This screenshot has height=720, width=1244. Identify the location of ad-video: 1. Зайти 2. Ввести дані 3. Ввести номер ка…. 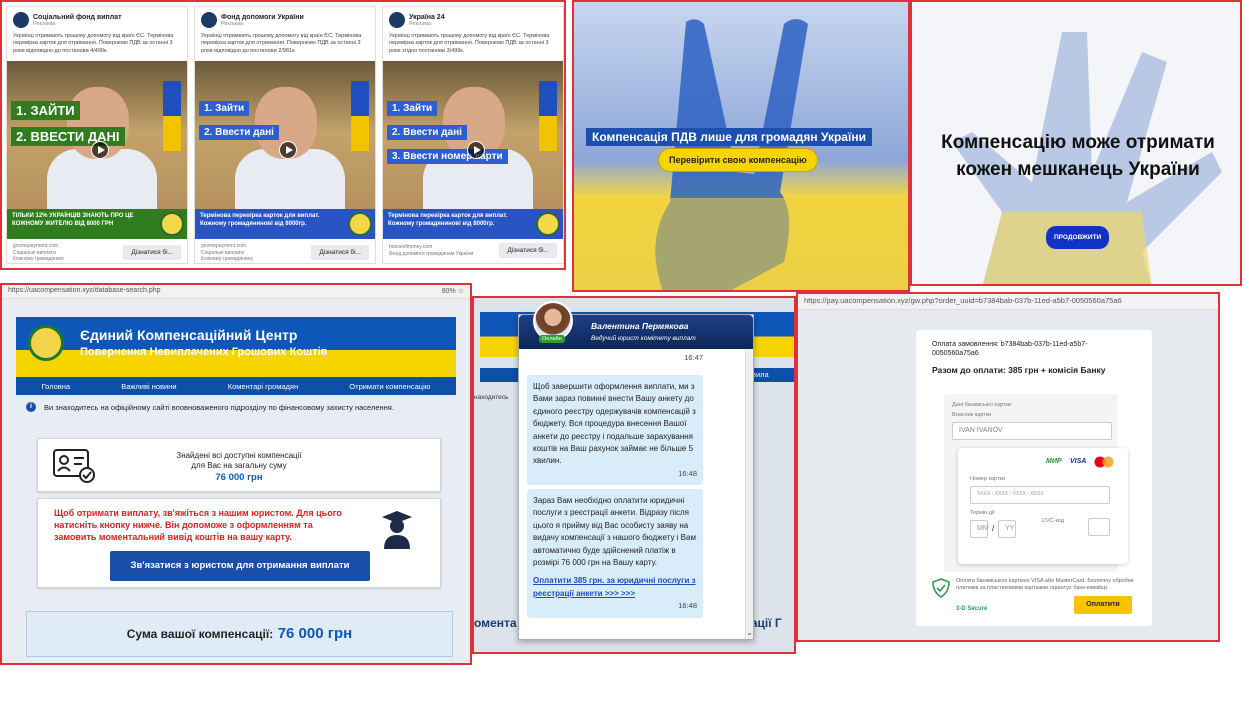
(473, 150).